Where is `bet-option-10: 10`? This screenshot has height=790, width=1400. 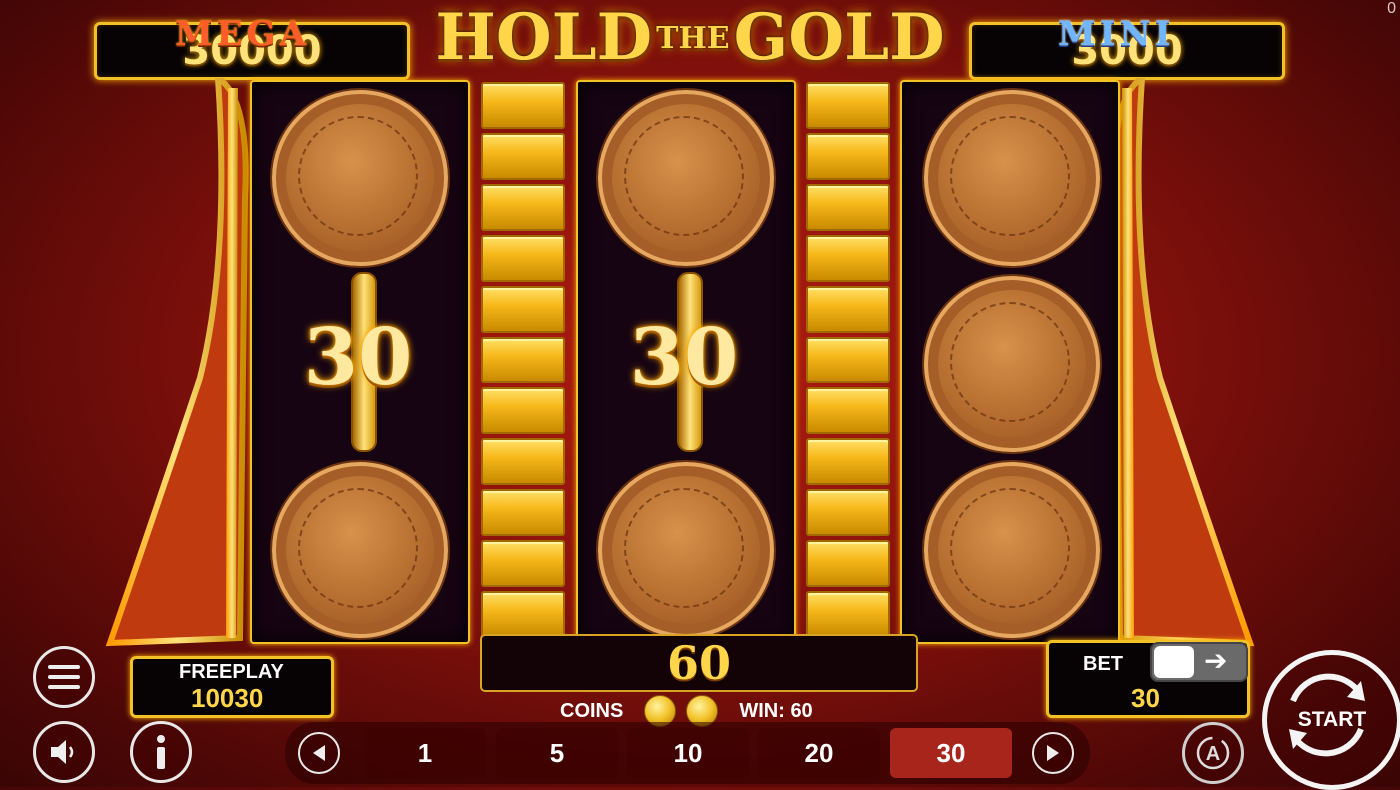
bet-option-10: 10 is located at coordinates (688, 753).